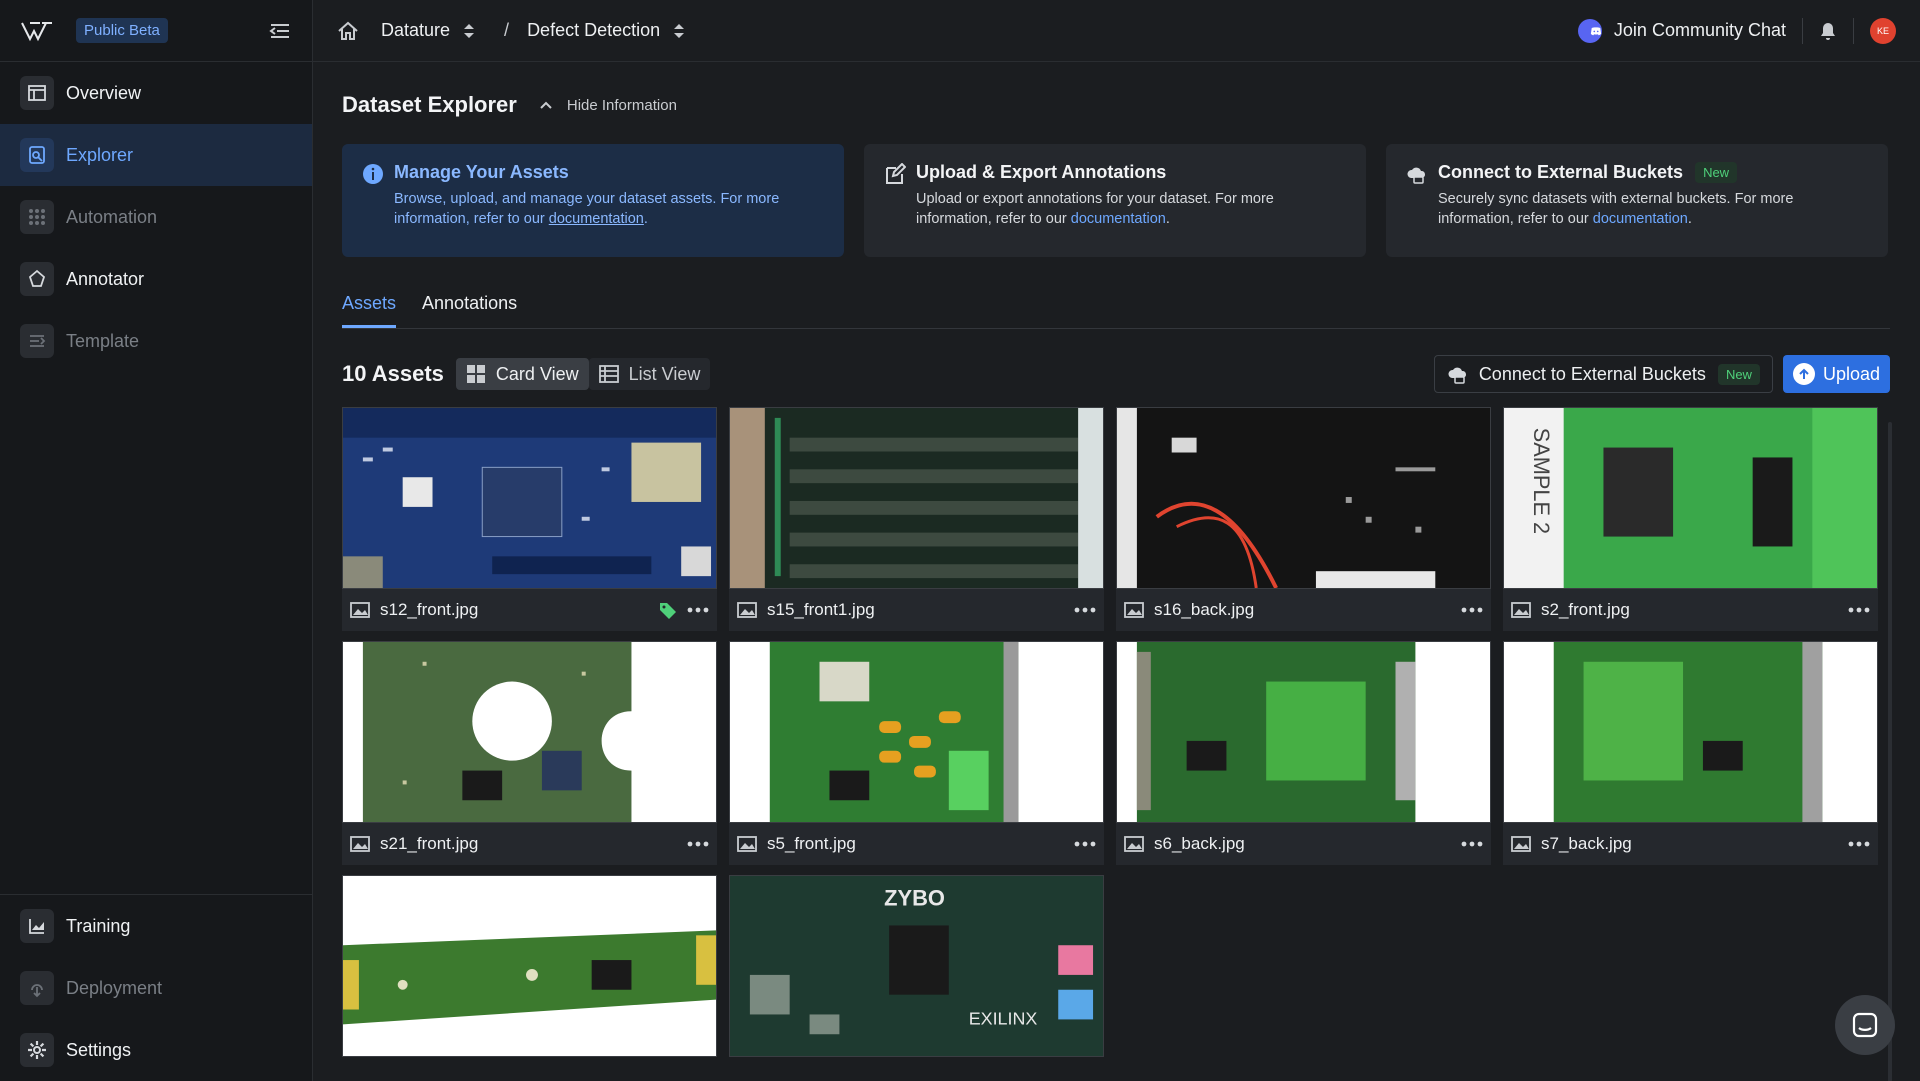 The height and width of the screenshot is (1081, 1920). I want to click on asset-name: s15_front1.jpg, so click(821, 609).